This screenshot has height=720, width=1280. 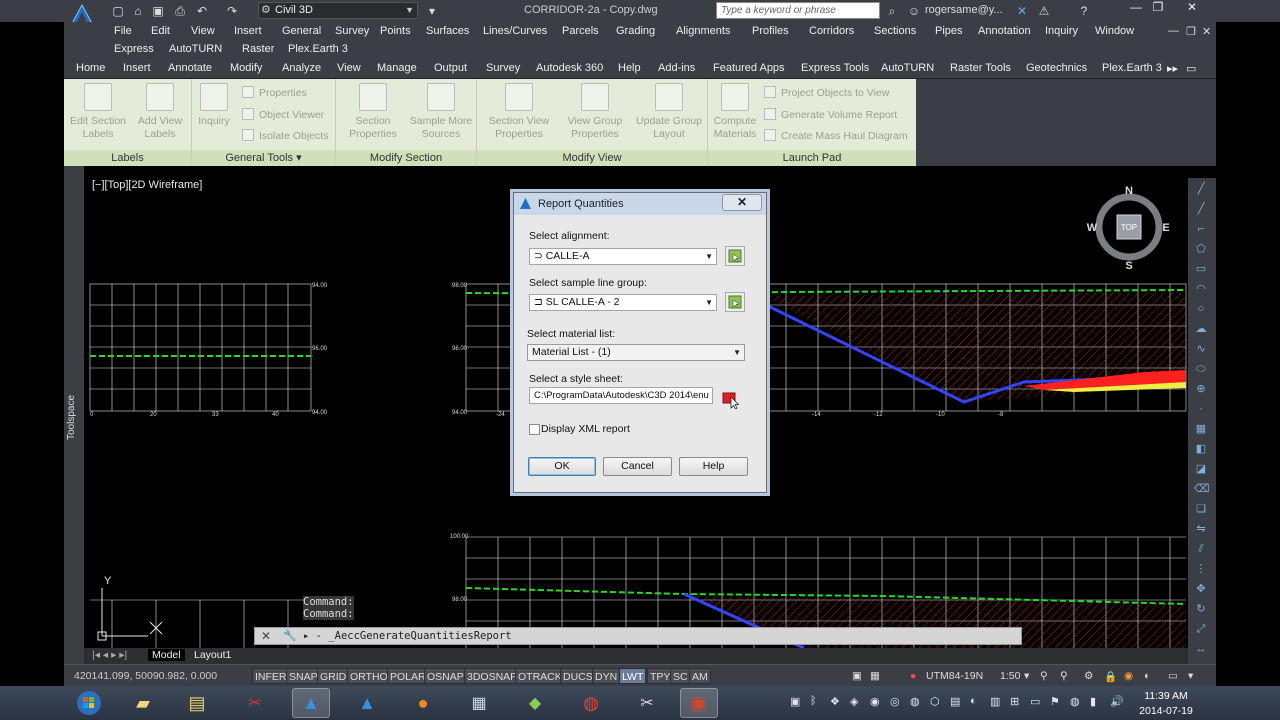 What do you see at coordinates (580, 31) in the screenshot?
I see `menu-parcels: Parcels` at bounding box center [580, 31].